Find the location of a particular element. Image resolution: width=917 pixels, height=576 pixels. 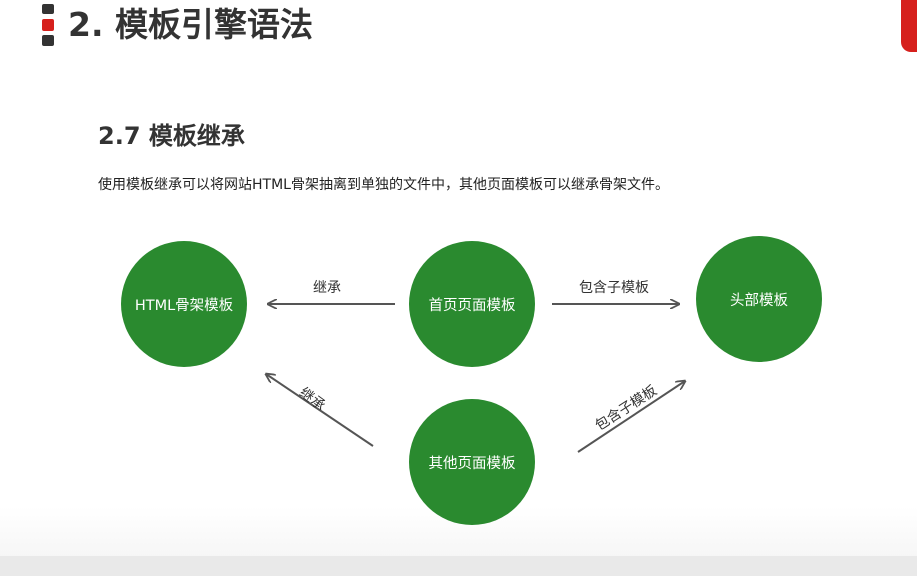

node-header-template: 头部模板 is located at coordinates (759, 299).